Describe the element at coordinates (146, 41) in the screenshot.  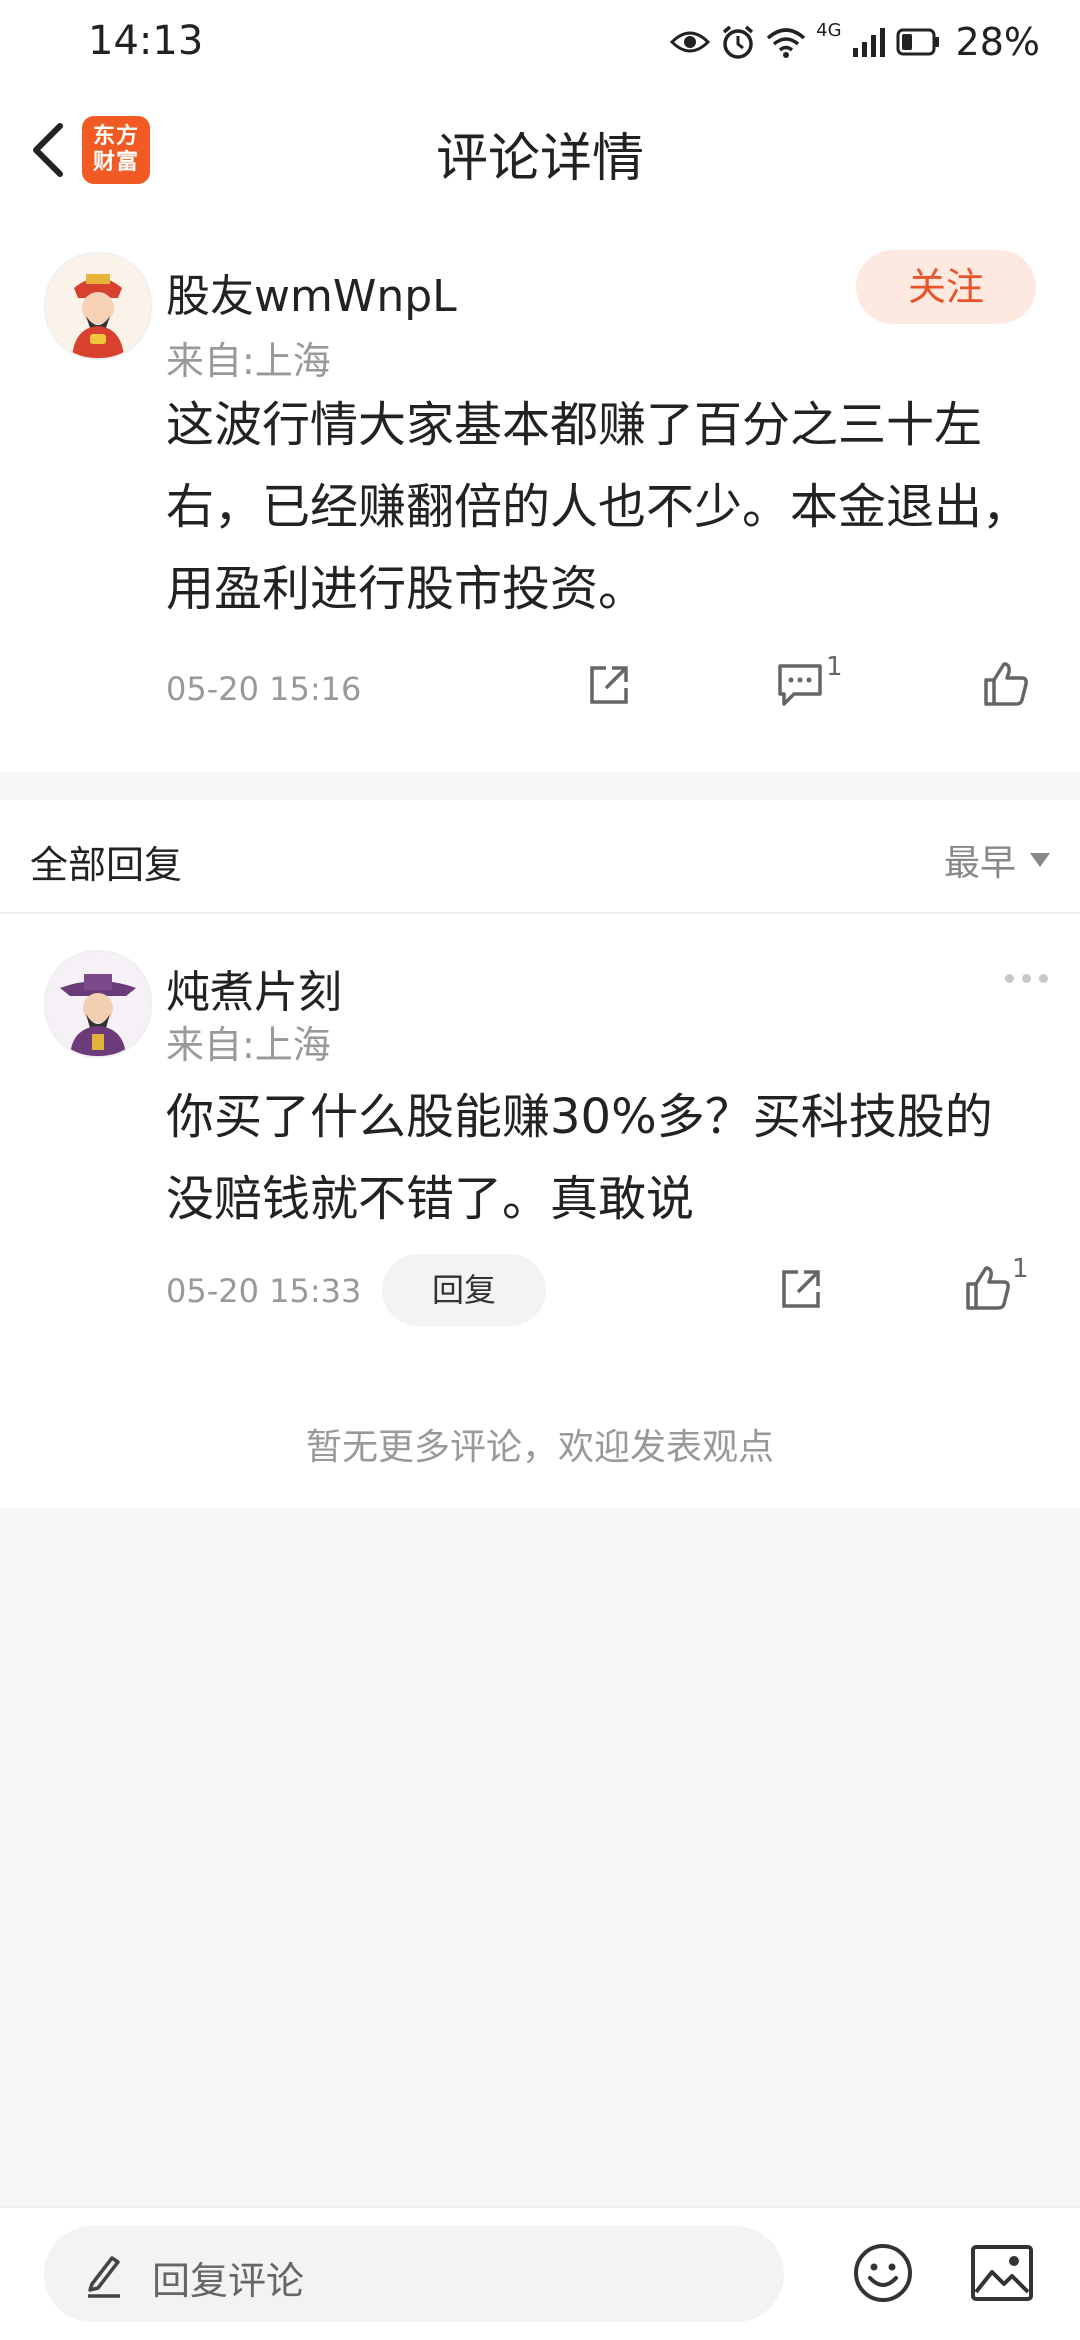
I see `status-time: 14:13` at that location.